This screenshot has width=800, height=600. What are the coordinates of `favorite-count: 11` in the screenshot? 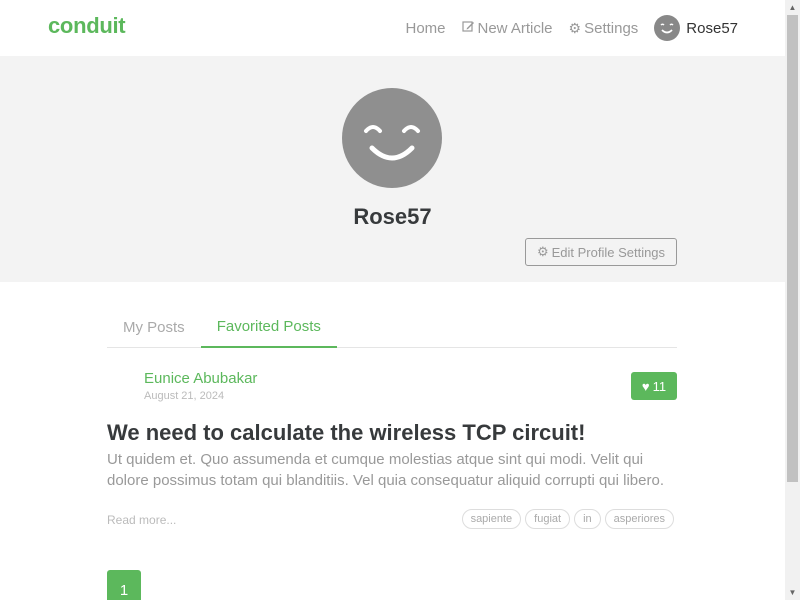 It's located at (659, 386).